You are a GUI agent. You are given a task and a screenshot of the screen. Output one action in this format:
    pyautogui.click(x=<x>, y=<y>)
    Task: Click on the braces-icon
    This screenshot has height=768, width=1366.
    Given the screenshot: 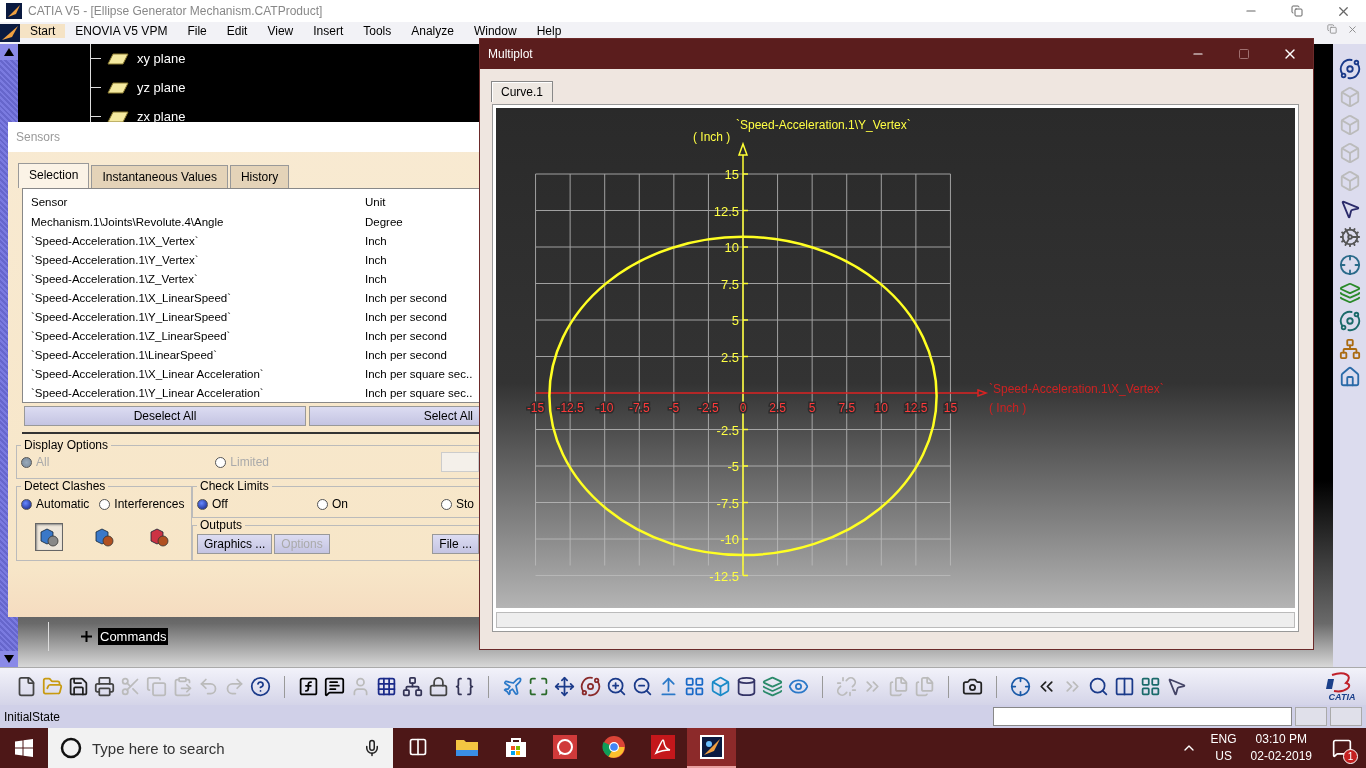 What is the action you would take?
    pyautogui.click(x=464, y=686)
    